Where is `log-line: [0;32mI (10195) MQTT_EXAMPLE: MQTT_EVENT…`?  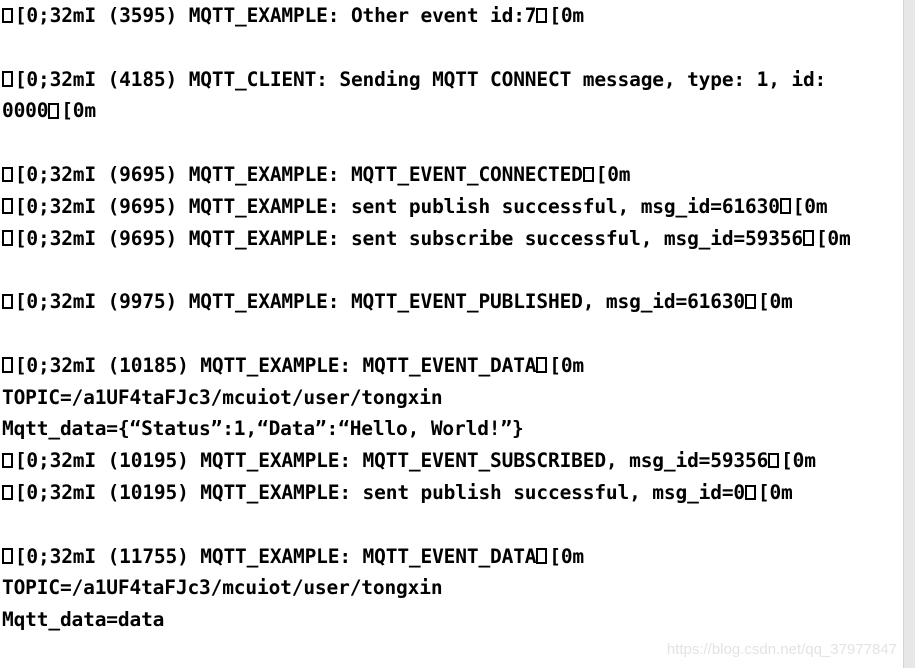
log-line: [0;32mI (10195) MQTT_EXAMPLE: MQTT_EVENT… is located at coordinates (451, 461).